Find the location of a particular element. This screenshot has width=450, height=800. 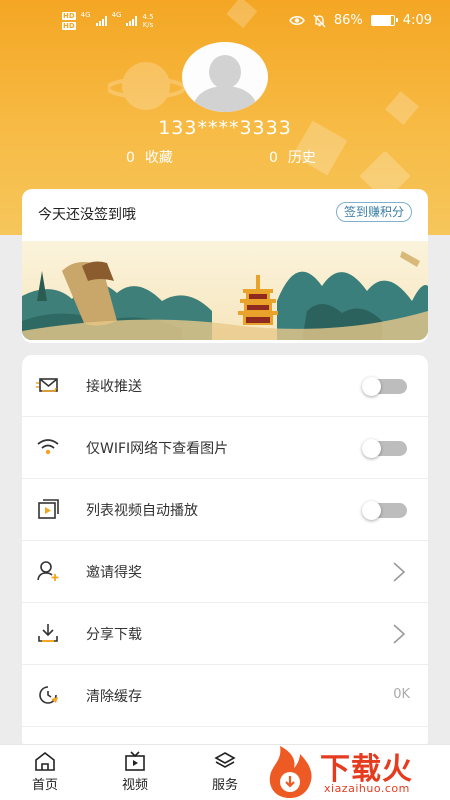

favorites-count: 0 is located at coordinates (130, 158).